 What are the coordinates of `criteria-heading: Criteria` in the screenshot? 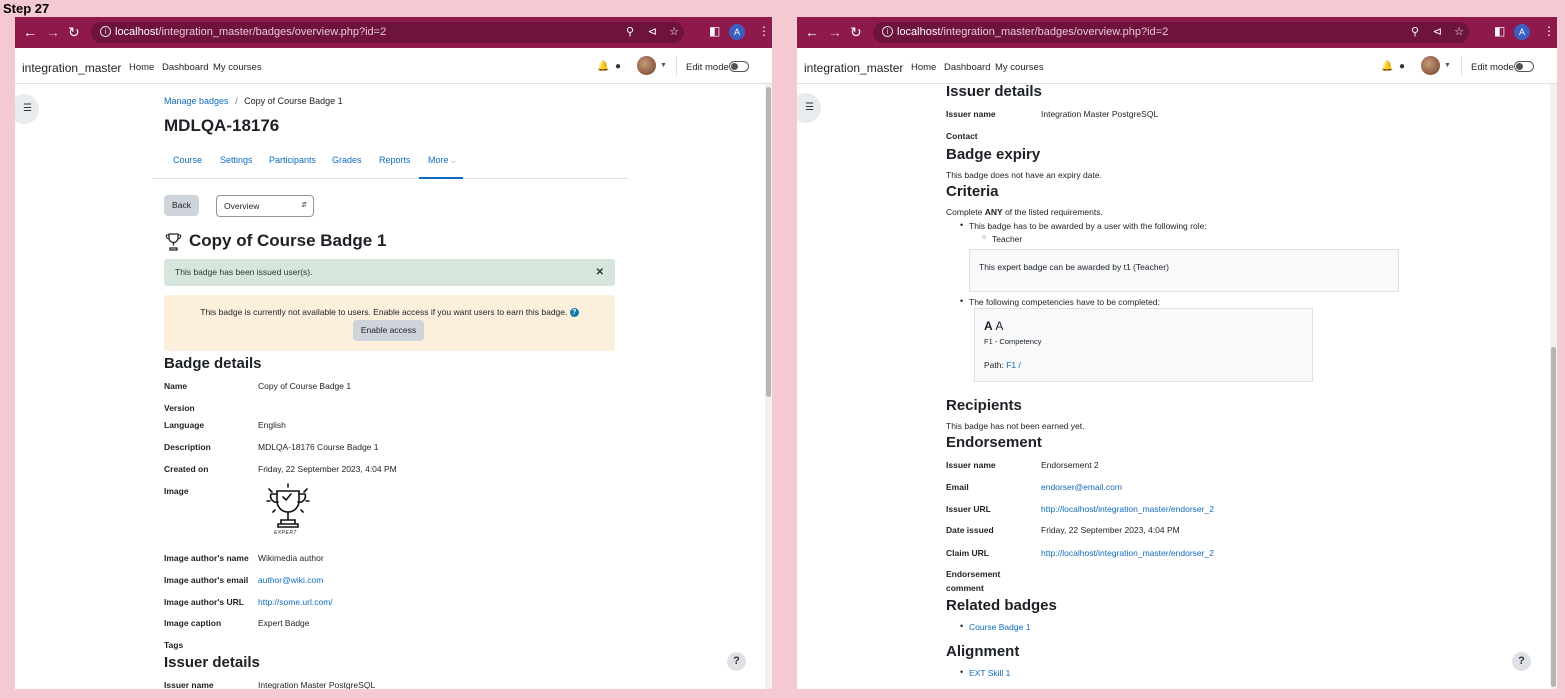 It's located at (972, 191).